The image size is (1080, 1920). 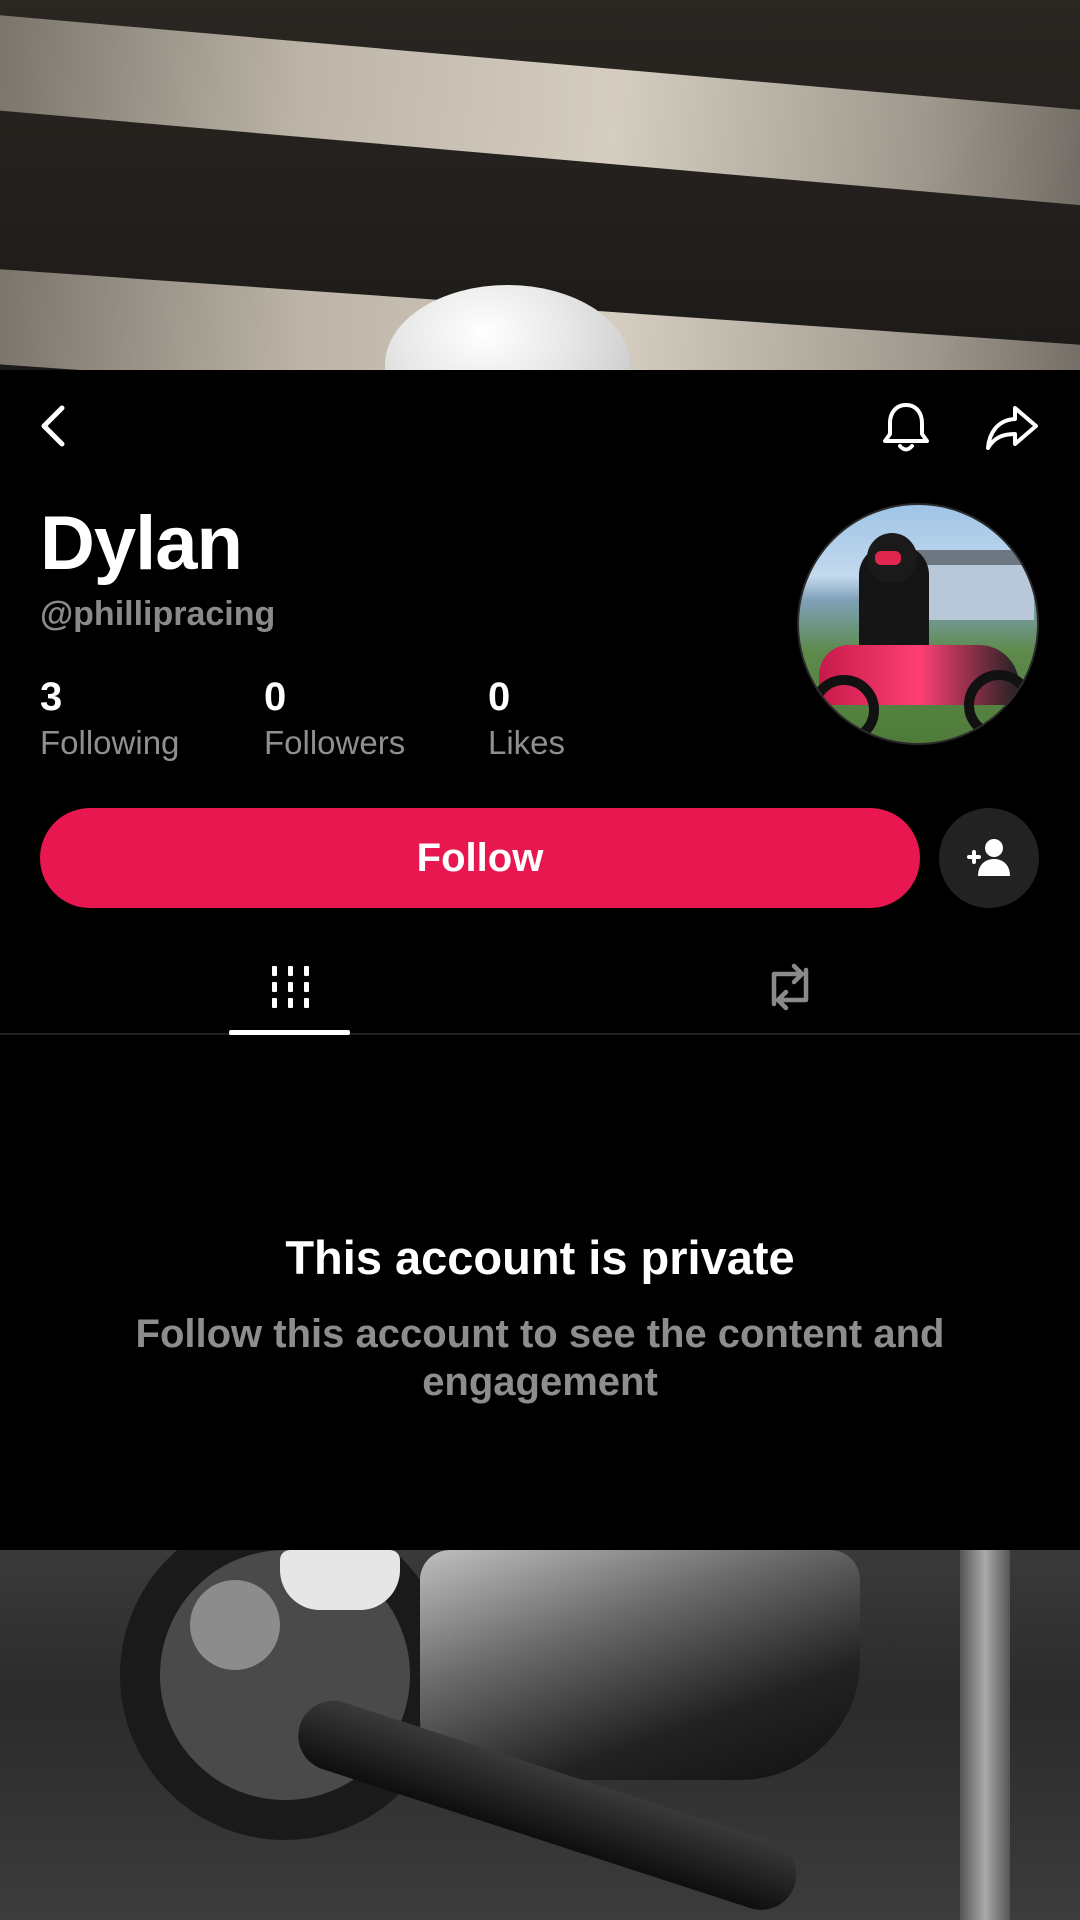 I want to click on tab-videos, so click(x=289, y=986).